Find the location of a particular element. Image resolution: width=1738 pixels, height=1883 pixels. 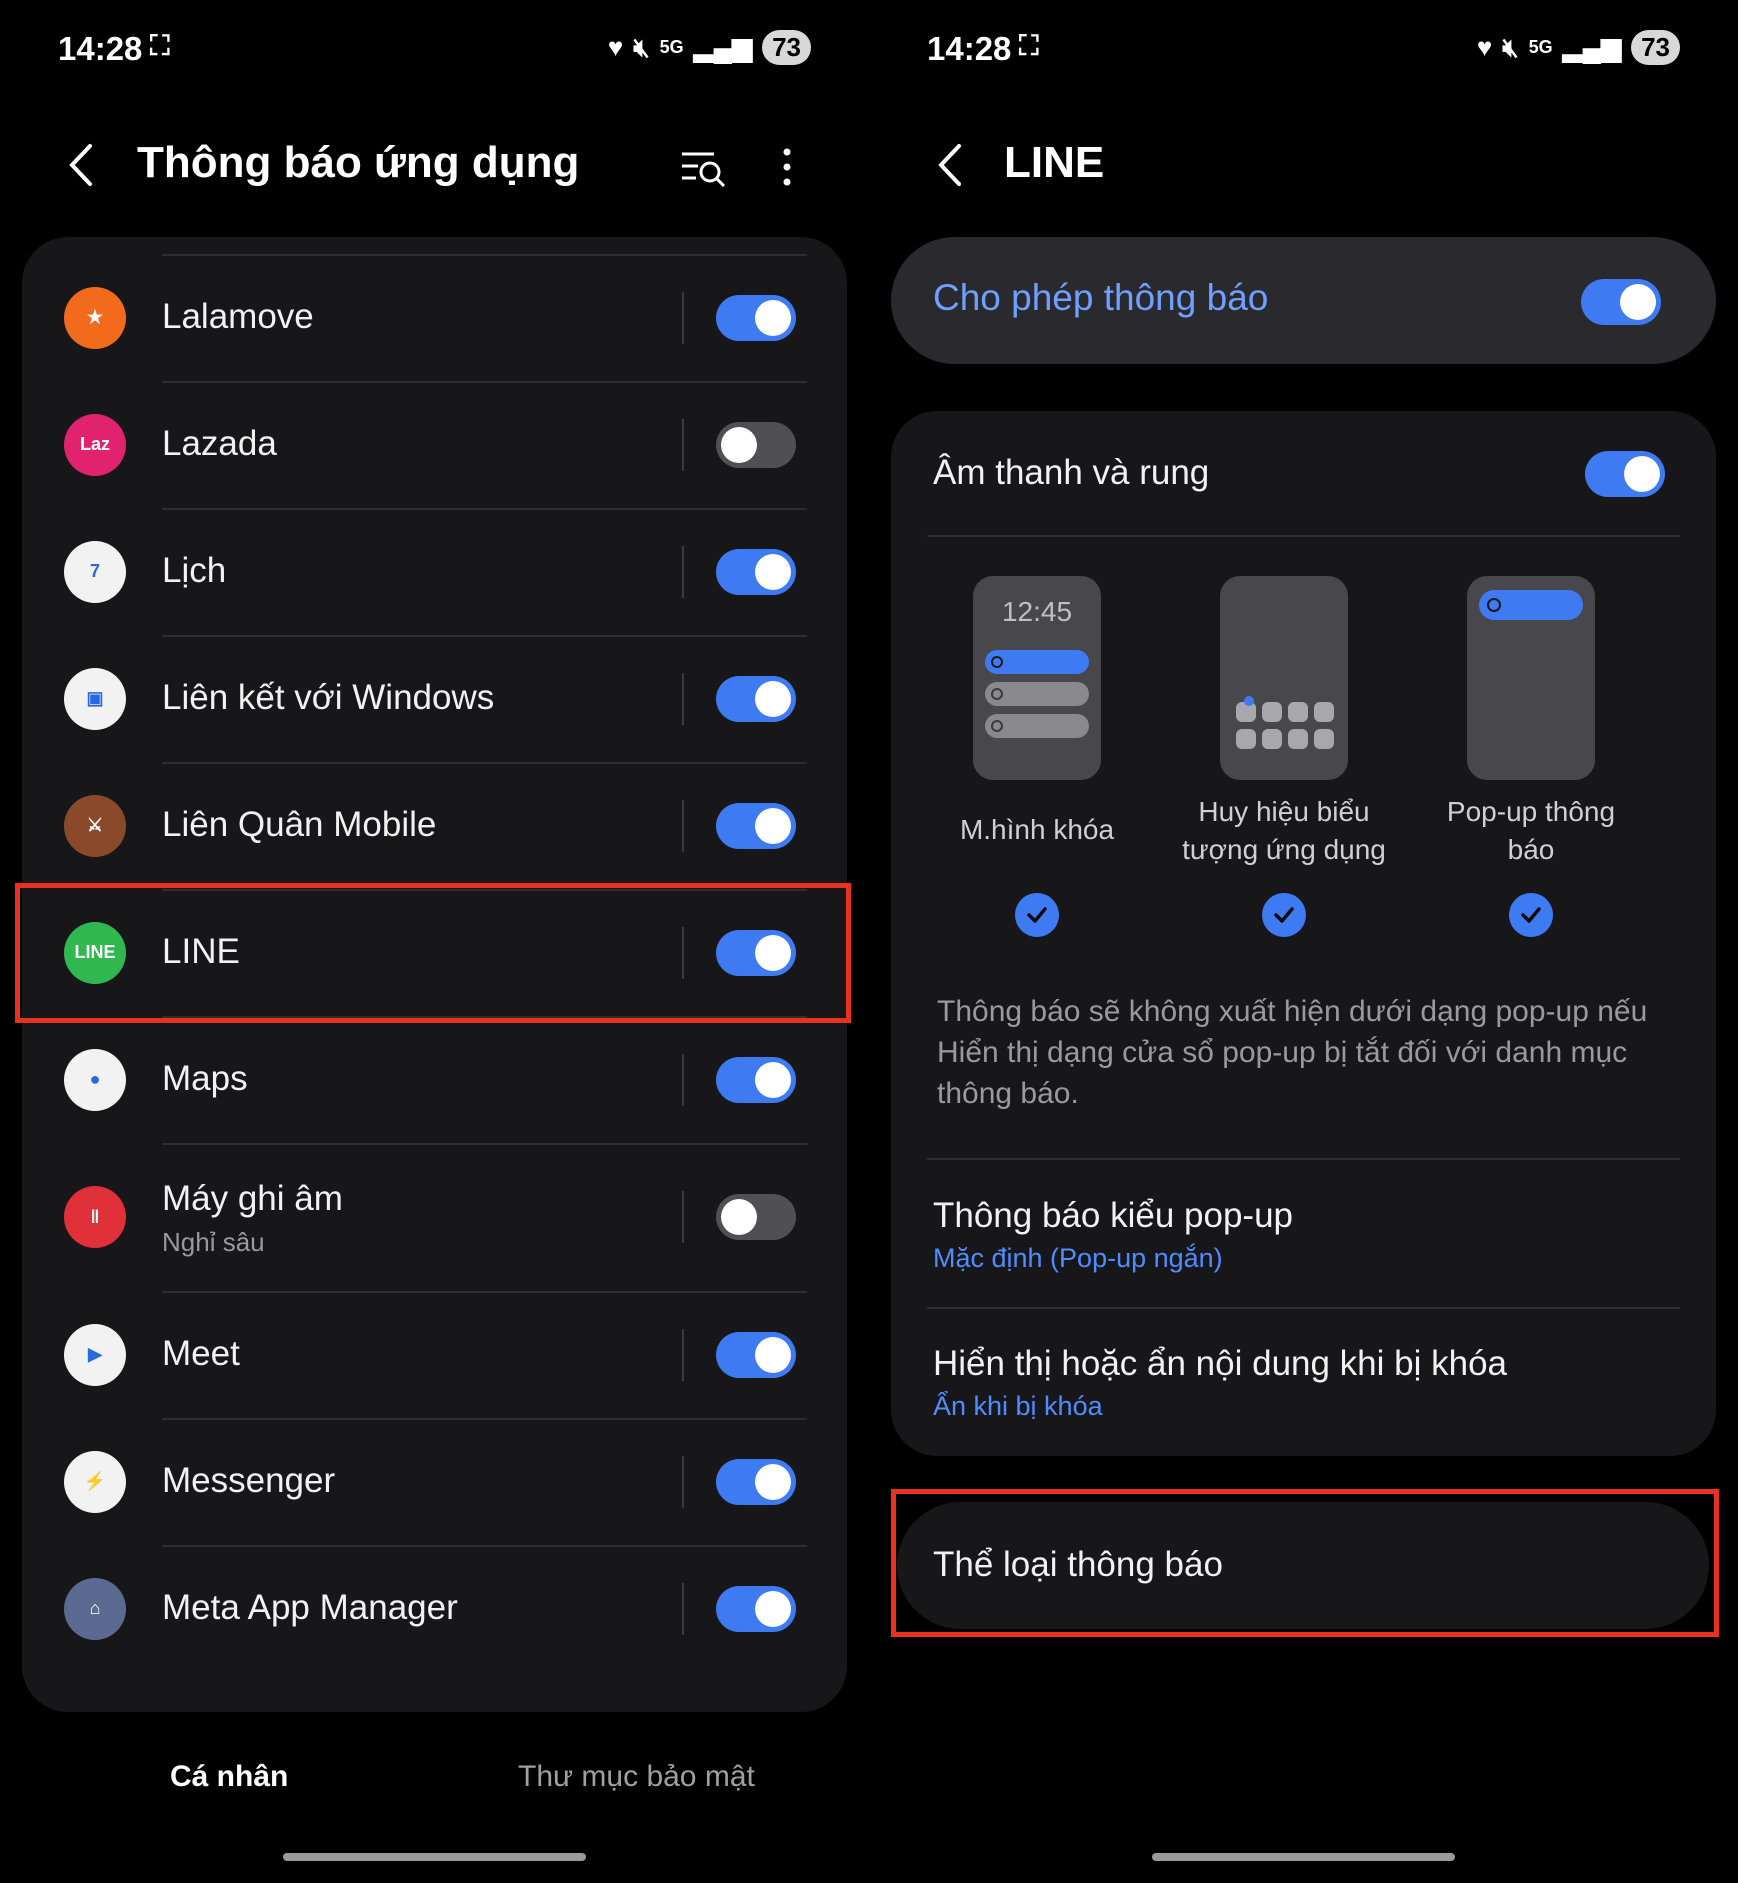

lock-screen-check-icon is located at coordinates (1037, 915).